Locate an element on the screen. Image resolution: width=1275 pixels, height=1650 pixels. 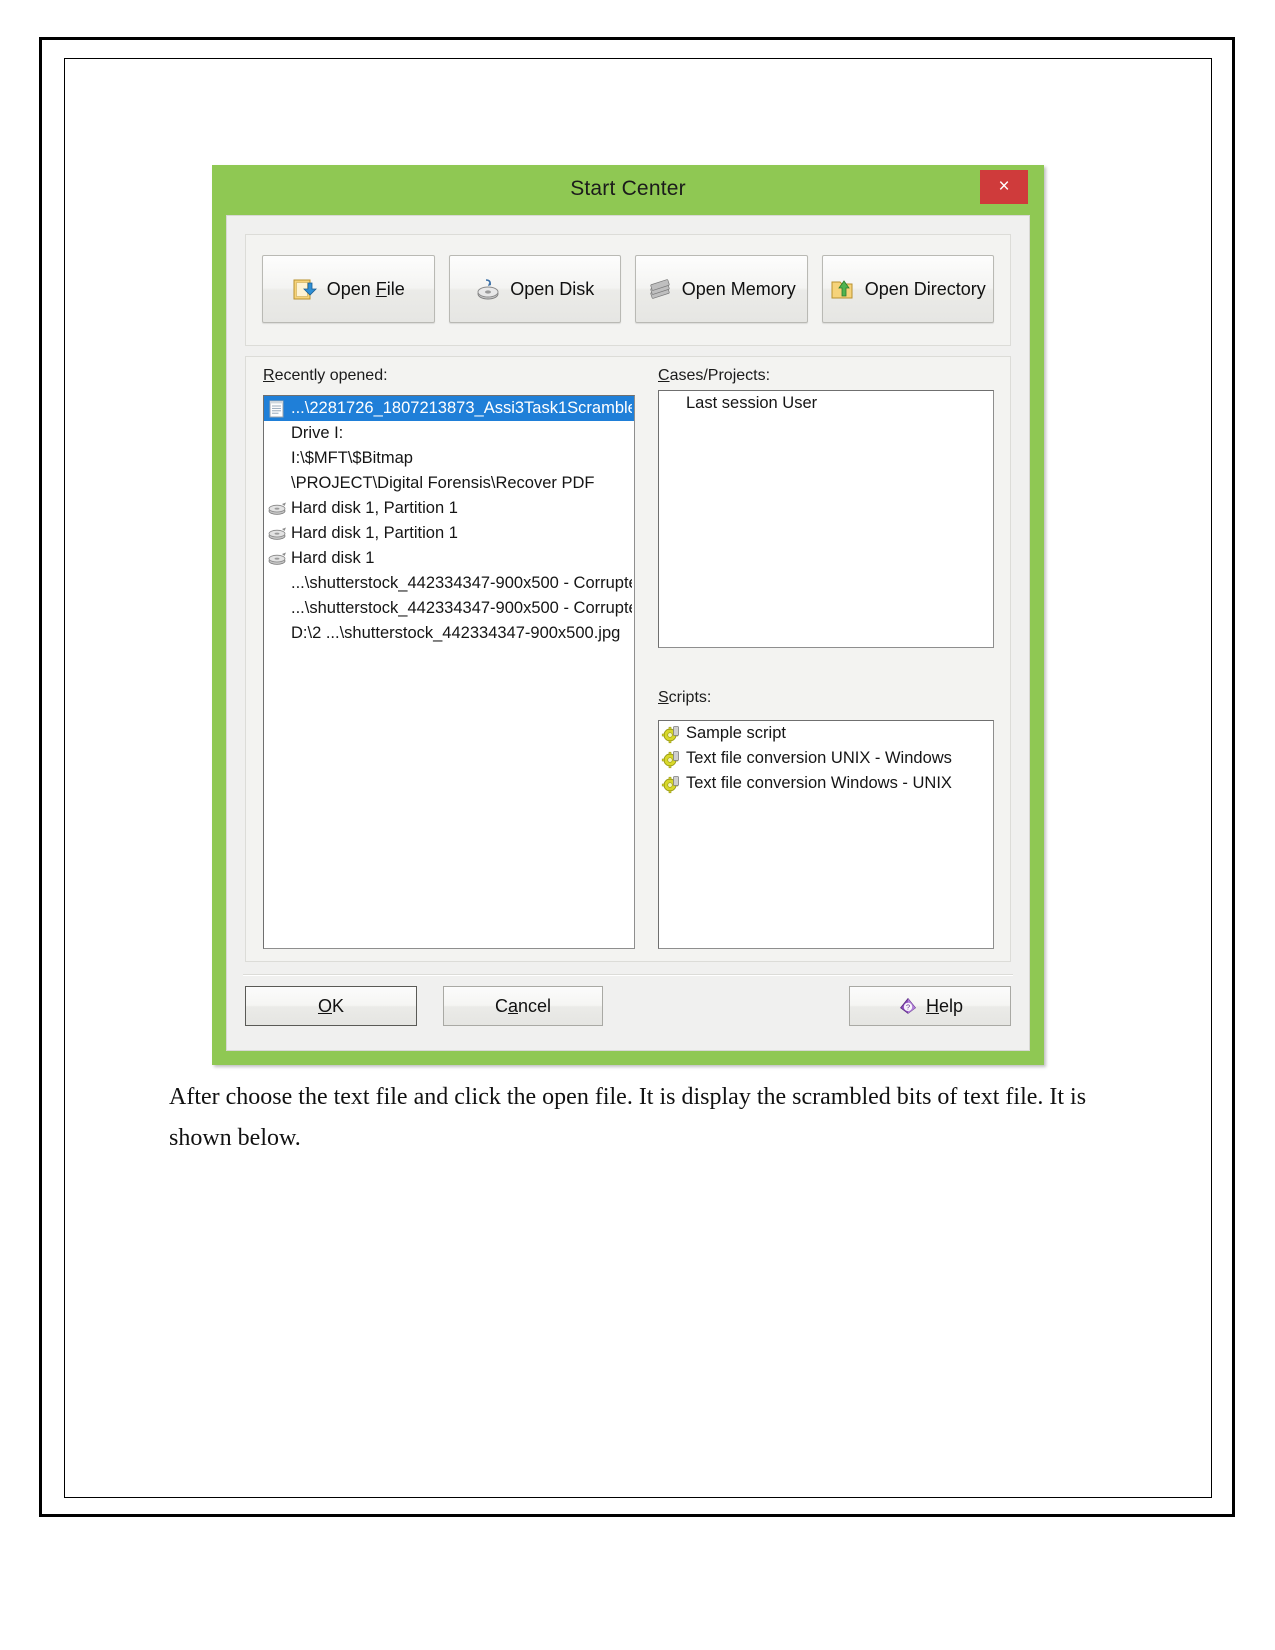
open-directory-label: Open Directory is located at coordinates (925, 288).